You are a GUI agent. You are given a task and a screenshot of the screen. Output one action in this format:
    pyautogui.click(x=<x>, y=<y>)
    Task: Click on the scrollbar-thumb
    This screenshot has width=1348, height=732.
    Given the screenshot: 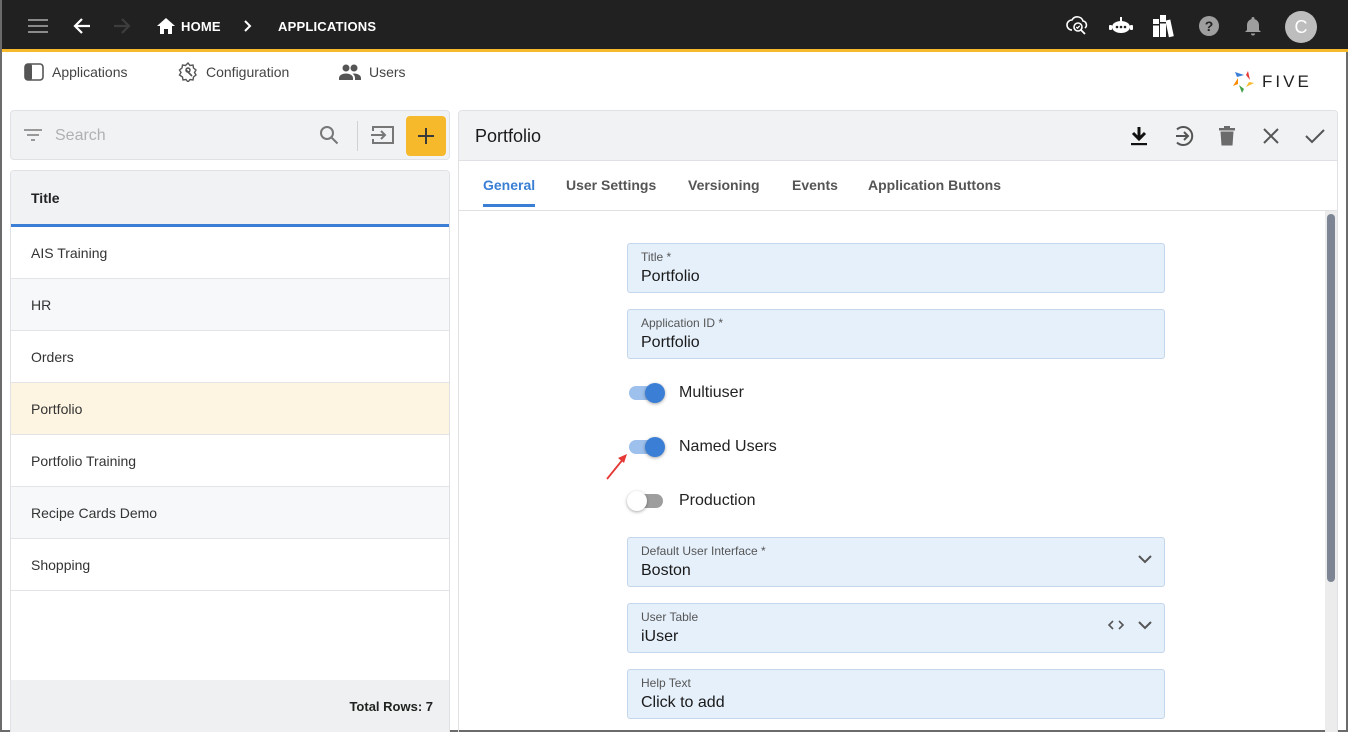 What is the action you would take?
    pyautogui.click(x=1331, y=398)
    